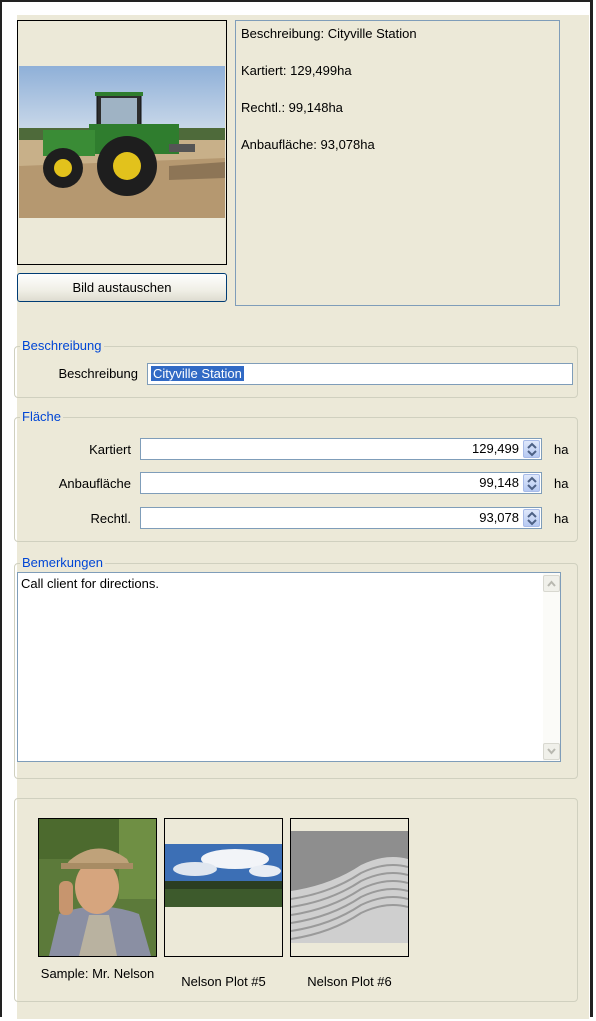 The height and width of the screenshot is (1021, 596). I want to click on scroll-down-button, so click(551, 751).